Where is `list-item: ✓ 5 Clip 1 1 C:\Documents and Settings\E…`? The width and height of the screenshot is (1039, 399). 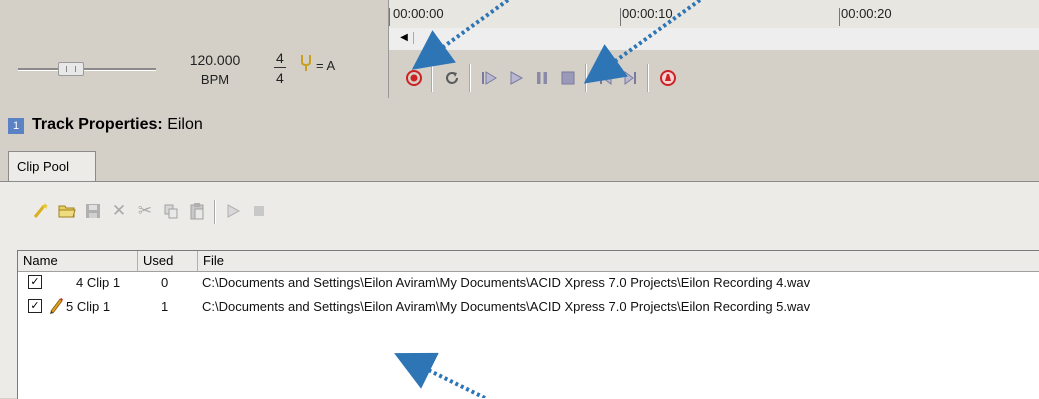
list-item: ✓ 5 Clip 1 1 C:\Documents and Settings\E… is located at coordinates (528, 308).